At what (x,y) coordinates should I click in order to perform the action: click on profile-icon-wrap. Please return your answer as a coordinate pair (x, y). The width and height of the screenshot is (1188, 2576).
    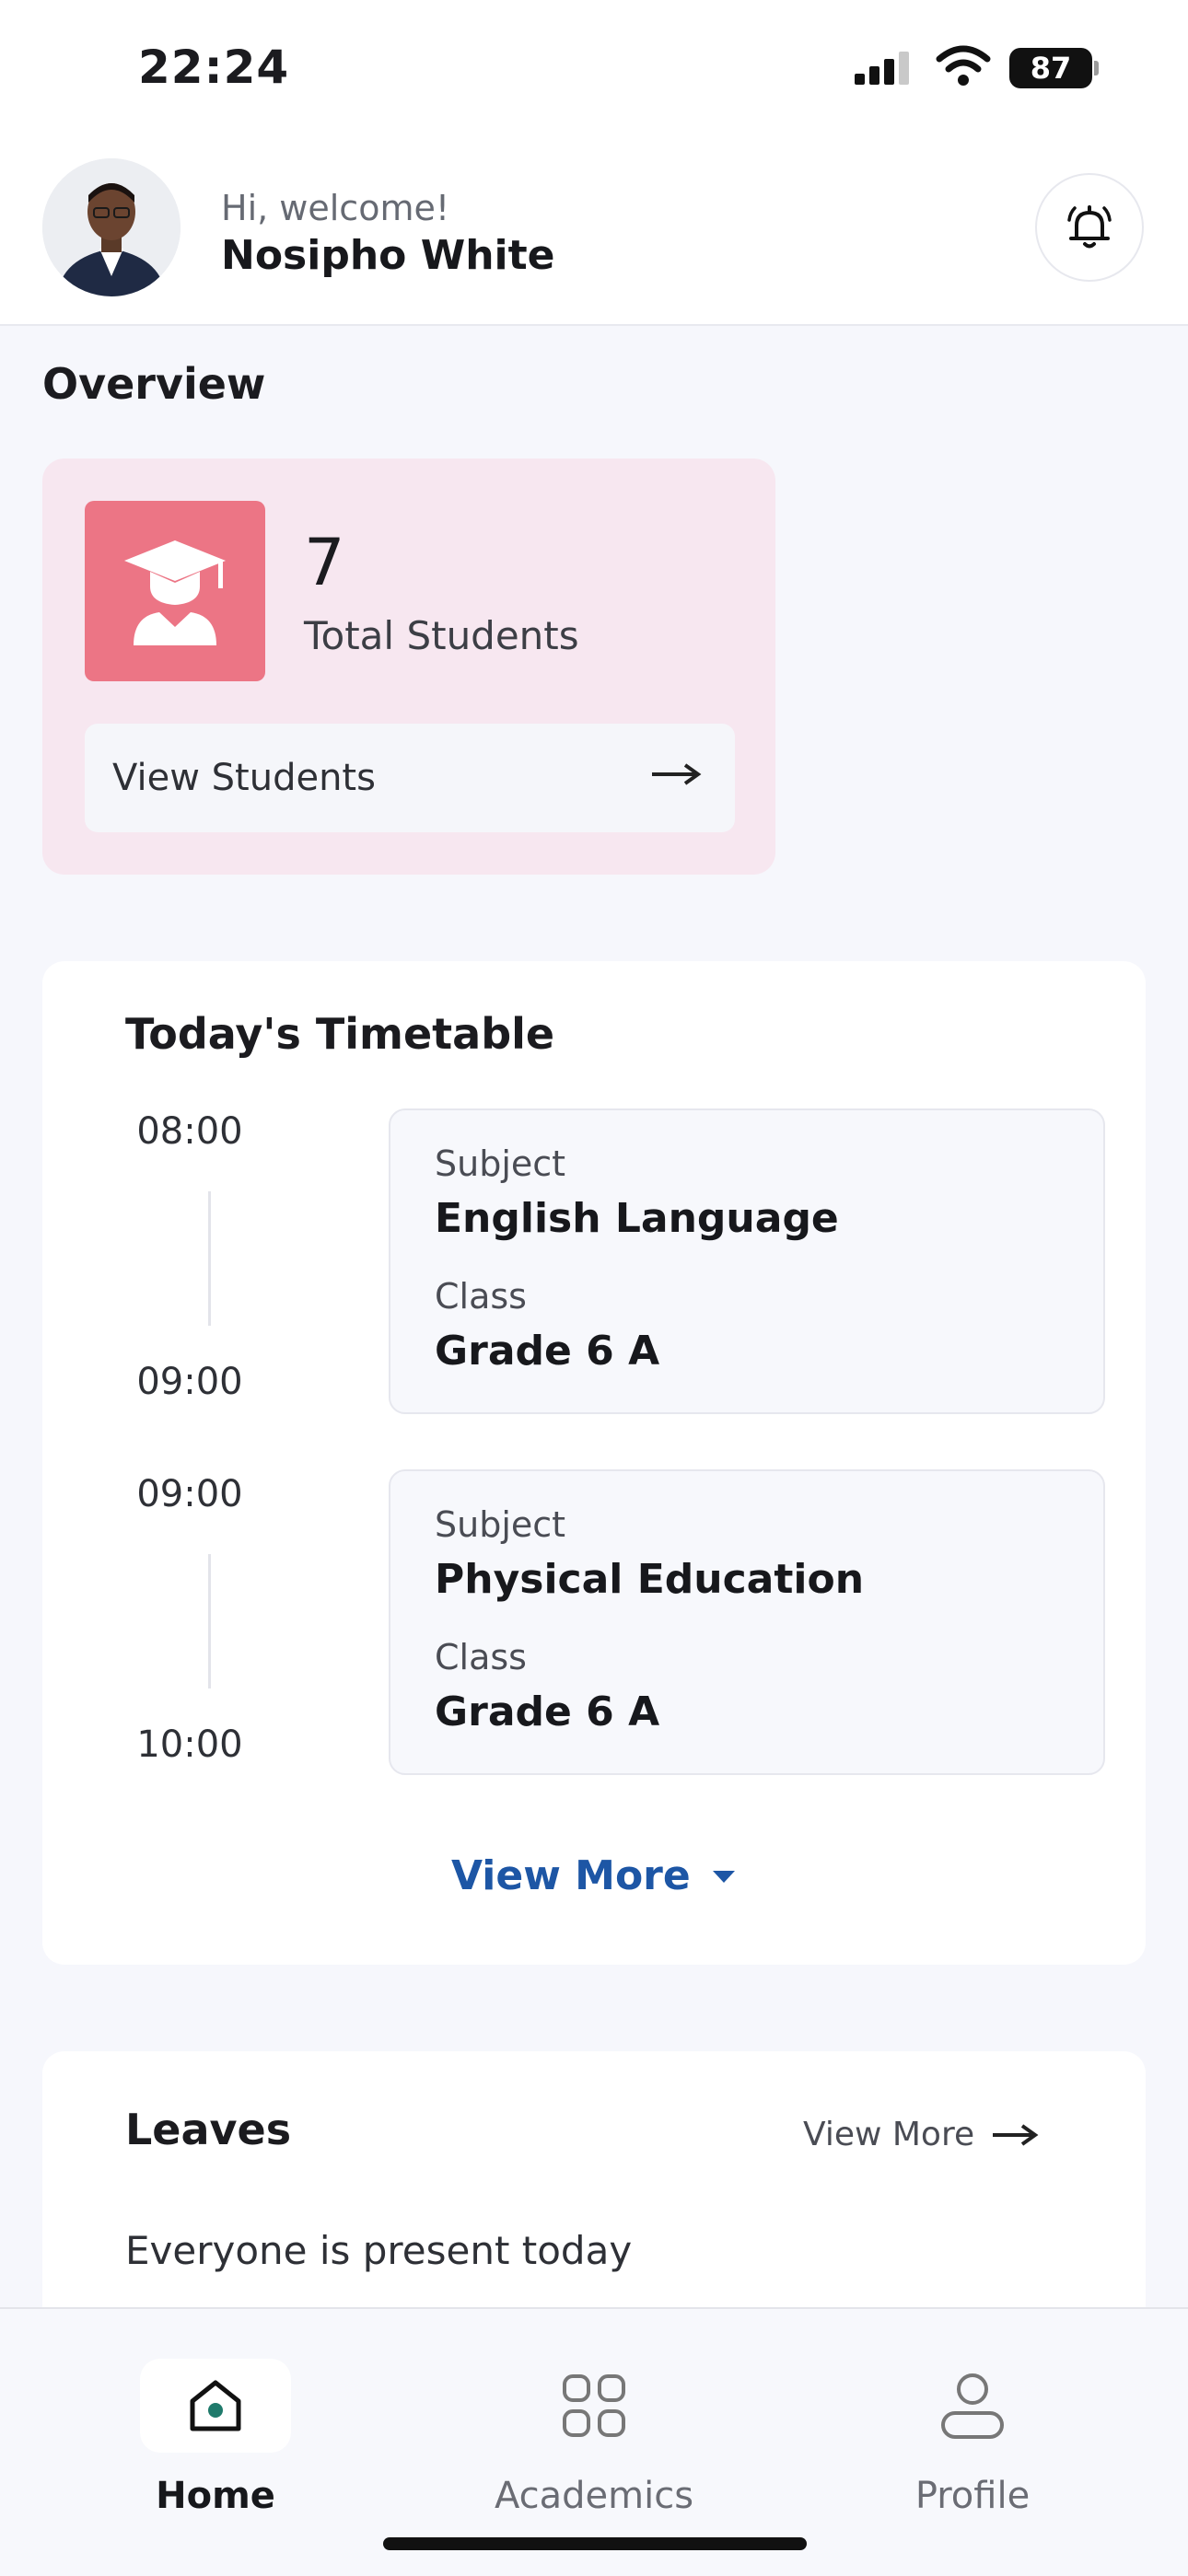
    Looking at the image, I should click on (973, 2406).